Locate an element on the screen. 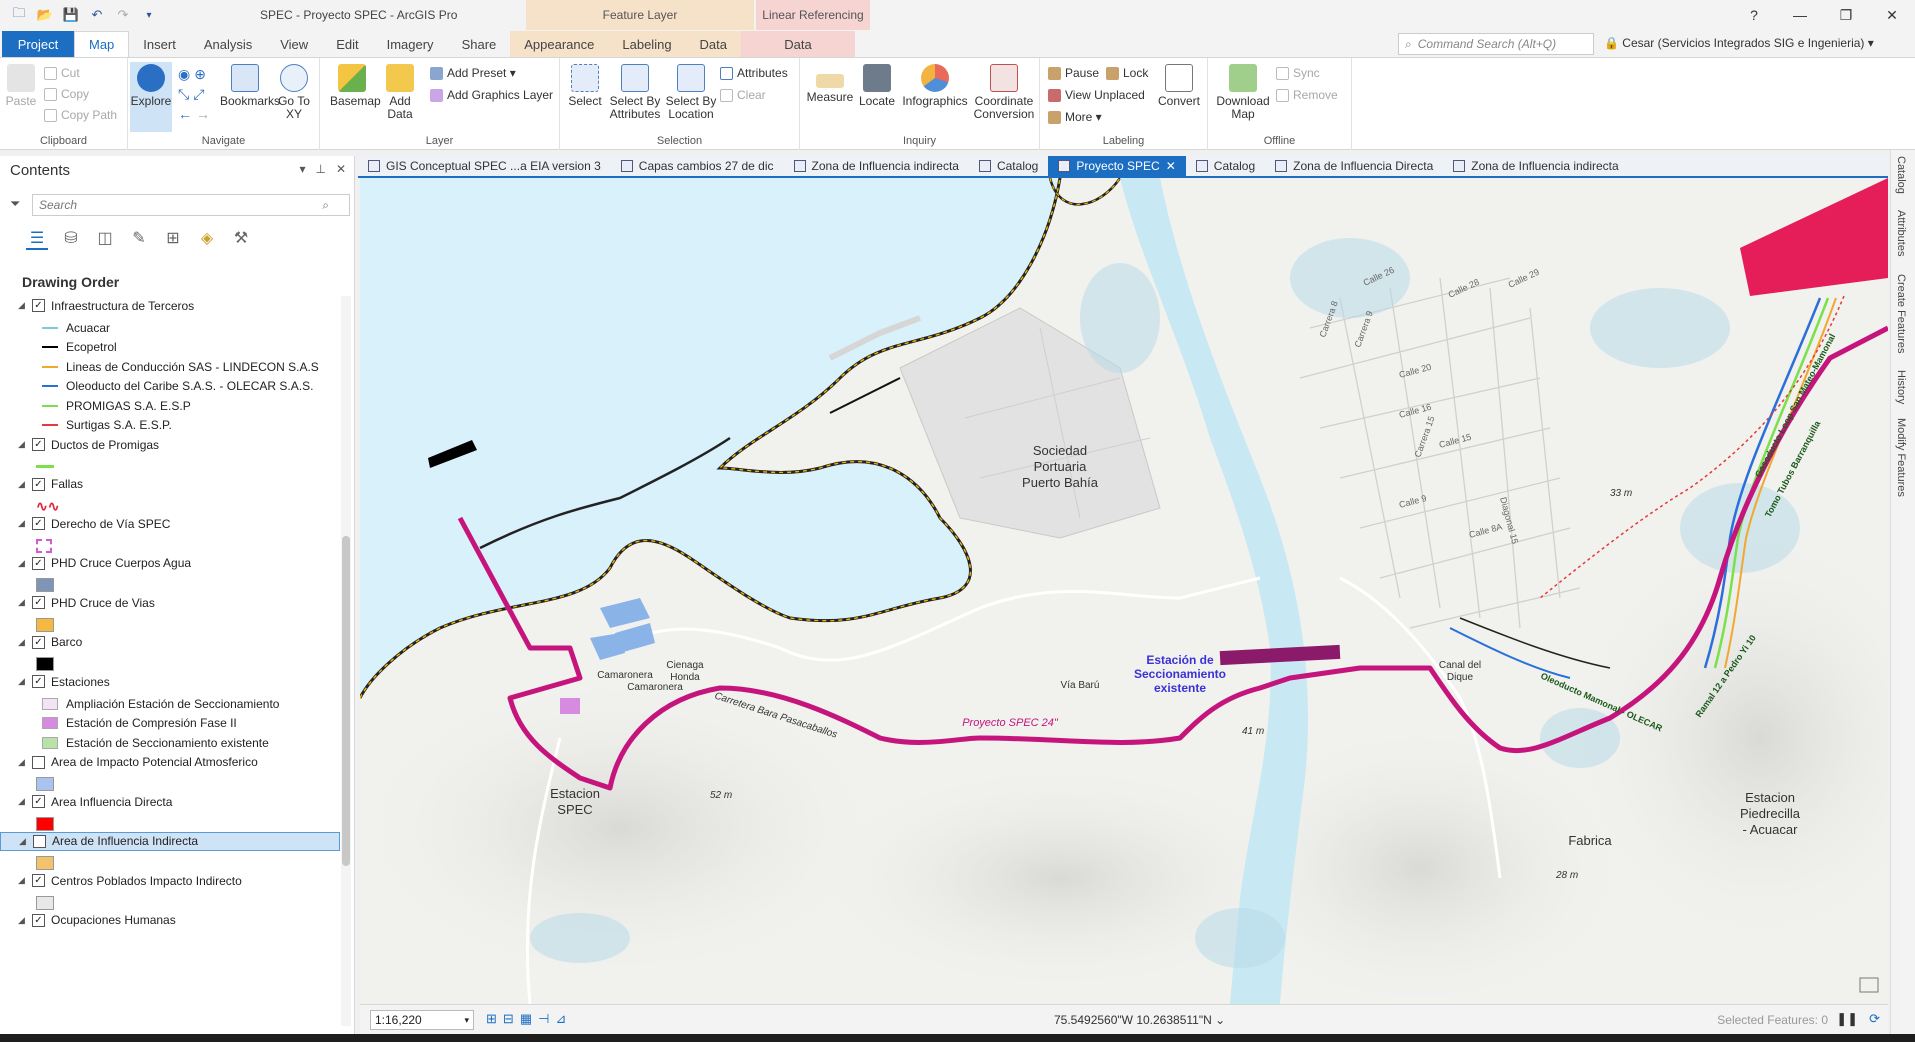  close-pane-icon: ✕ is located at coordinates (341, 169).